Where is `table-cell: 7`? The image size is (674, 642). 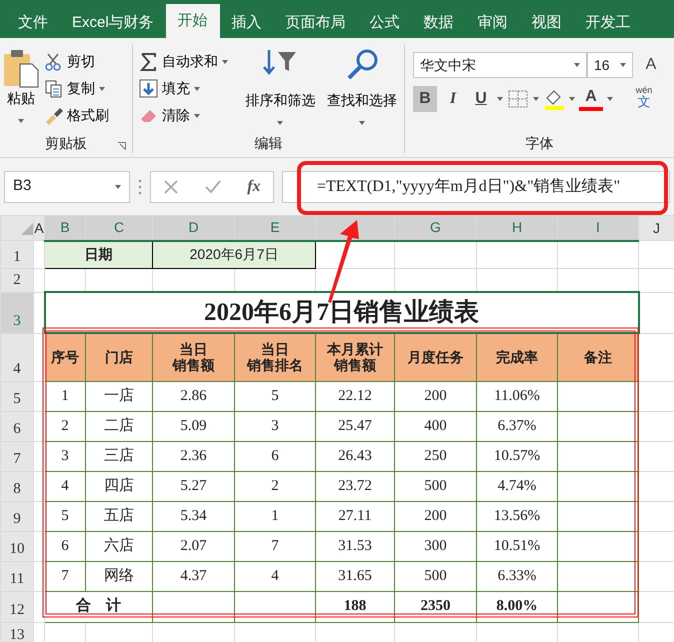 table-cell: 7 is located at coordinates (65, 576).